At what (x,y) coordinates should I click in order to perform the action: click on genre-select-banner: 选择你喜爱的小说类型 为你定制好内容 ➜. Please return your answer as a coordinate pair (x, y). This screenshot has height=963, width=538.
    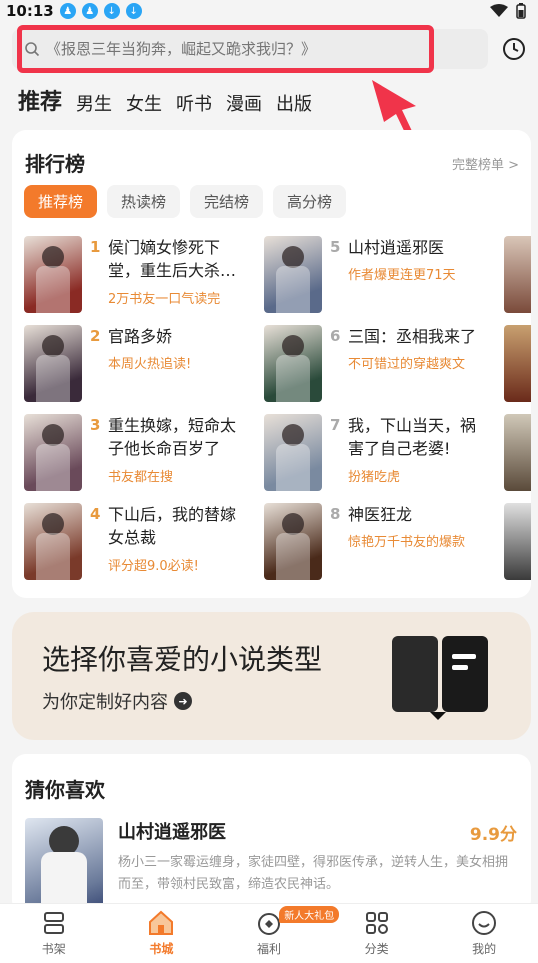
    Looking at the image, I should click on (271, 676).